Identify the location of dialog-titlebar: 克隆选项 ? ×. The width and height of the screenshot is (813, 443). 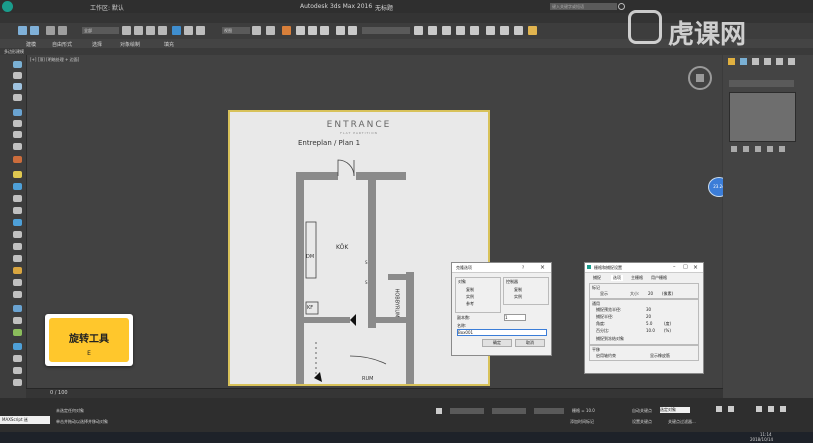
(501, 268).